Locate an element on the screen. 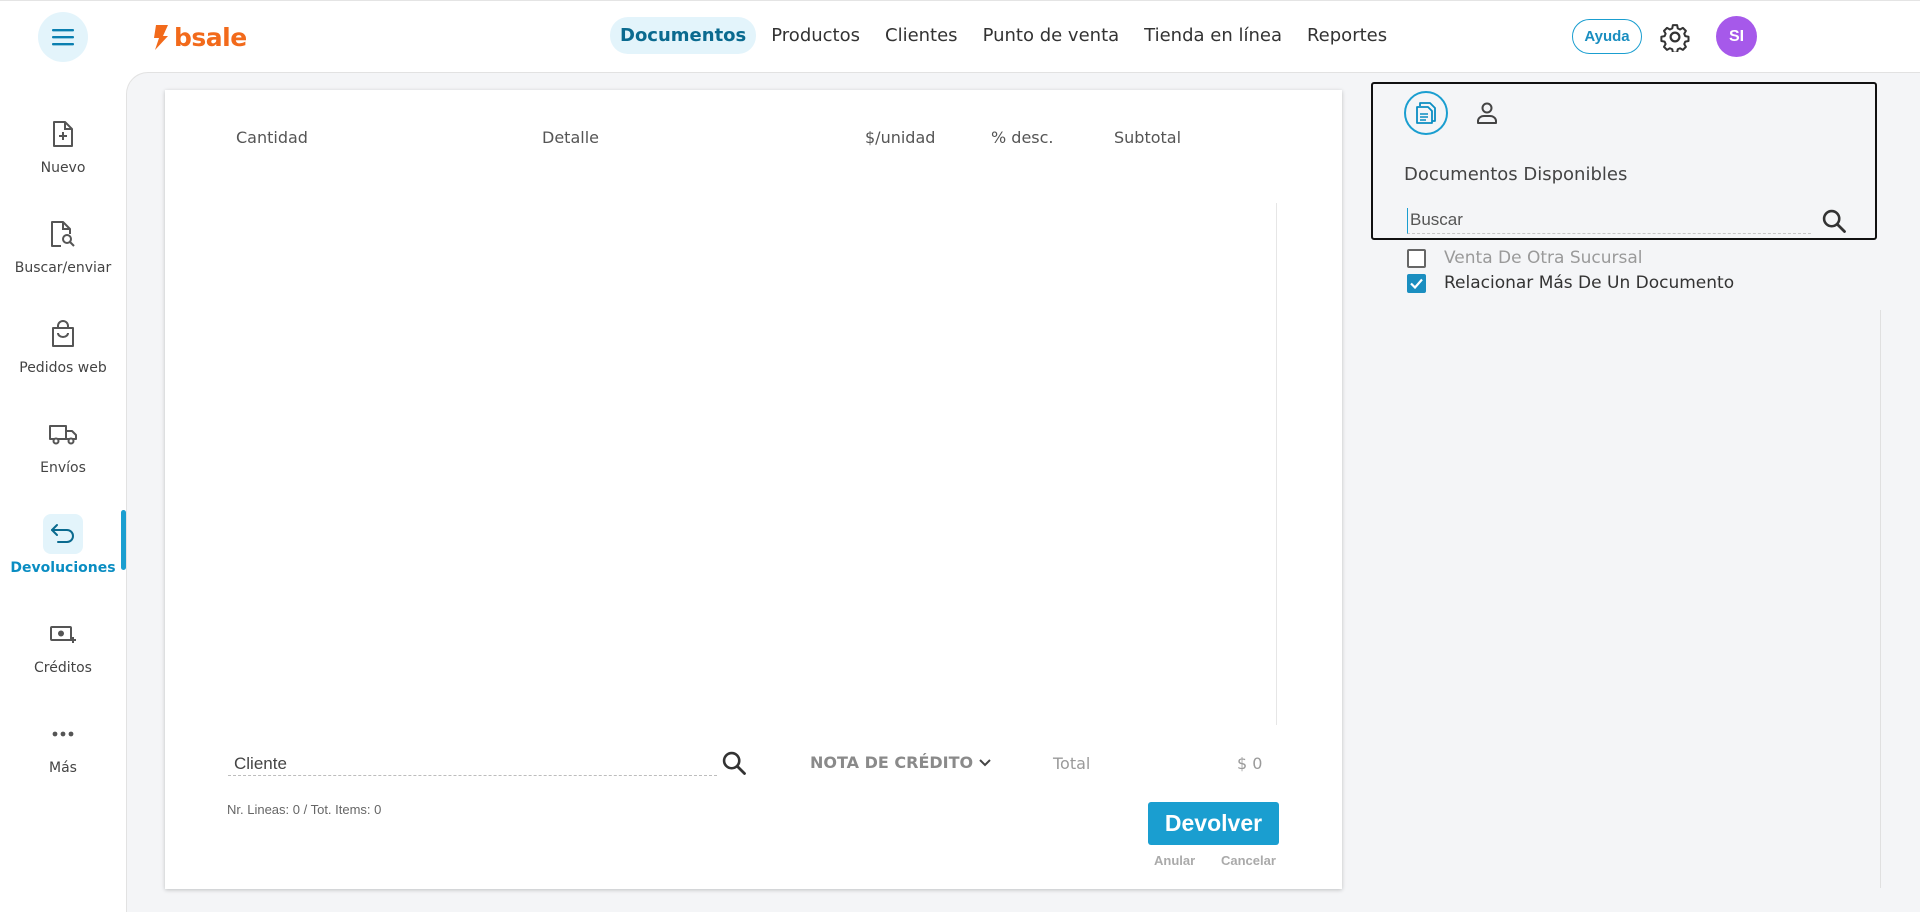 The width and height of the screenshot is (1920, 912). client-input: Cliente is located at coordinates (472, 764).